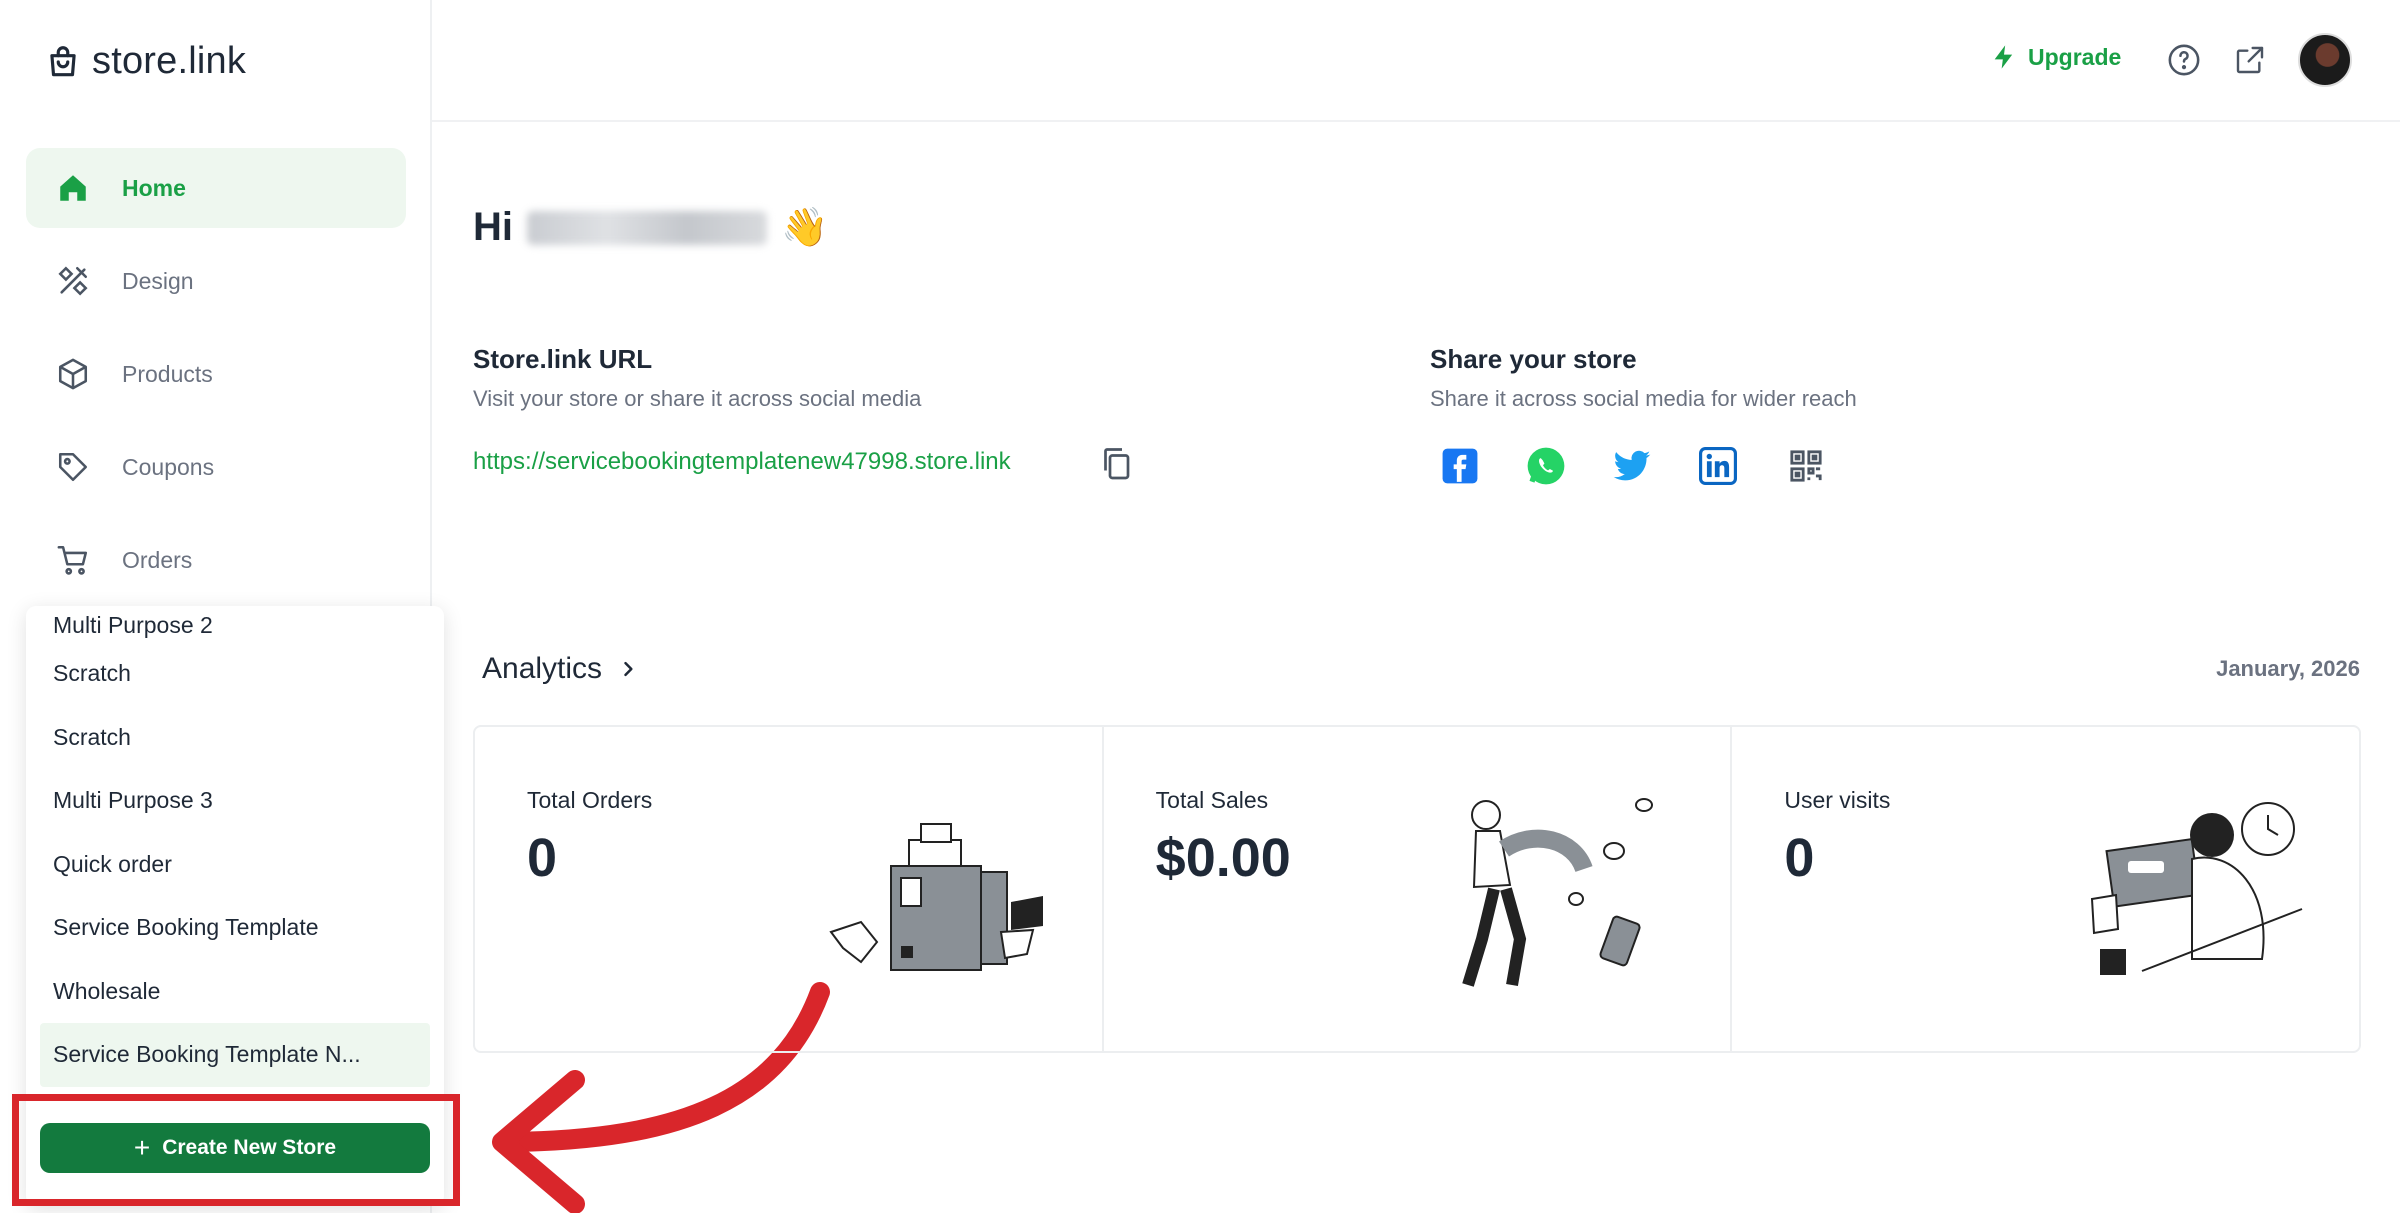 This screenshot has height=1213, width=2400. Describe the element at coordinates (1837, 800) in the screenshot. I see `card-label: User visits` at that location.